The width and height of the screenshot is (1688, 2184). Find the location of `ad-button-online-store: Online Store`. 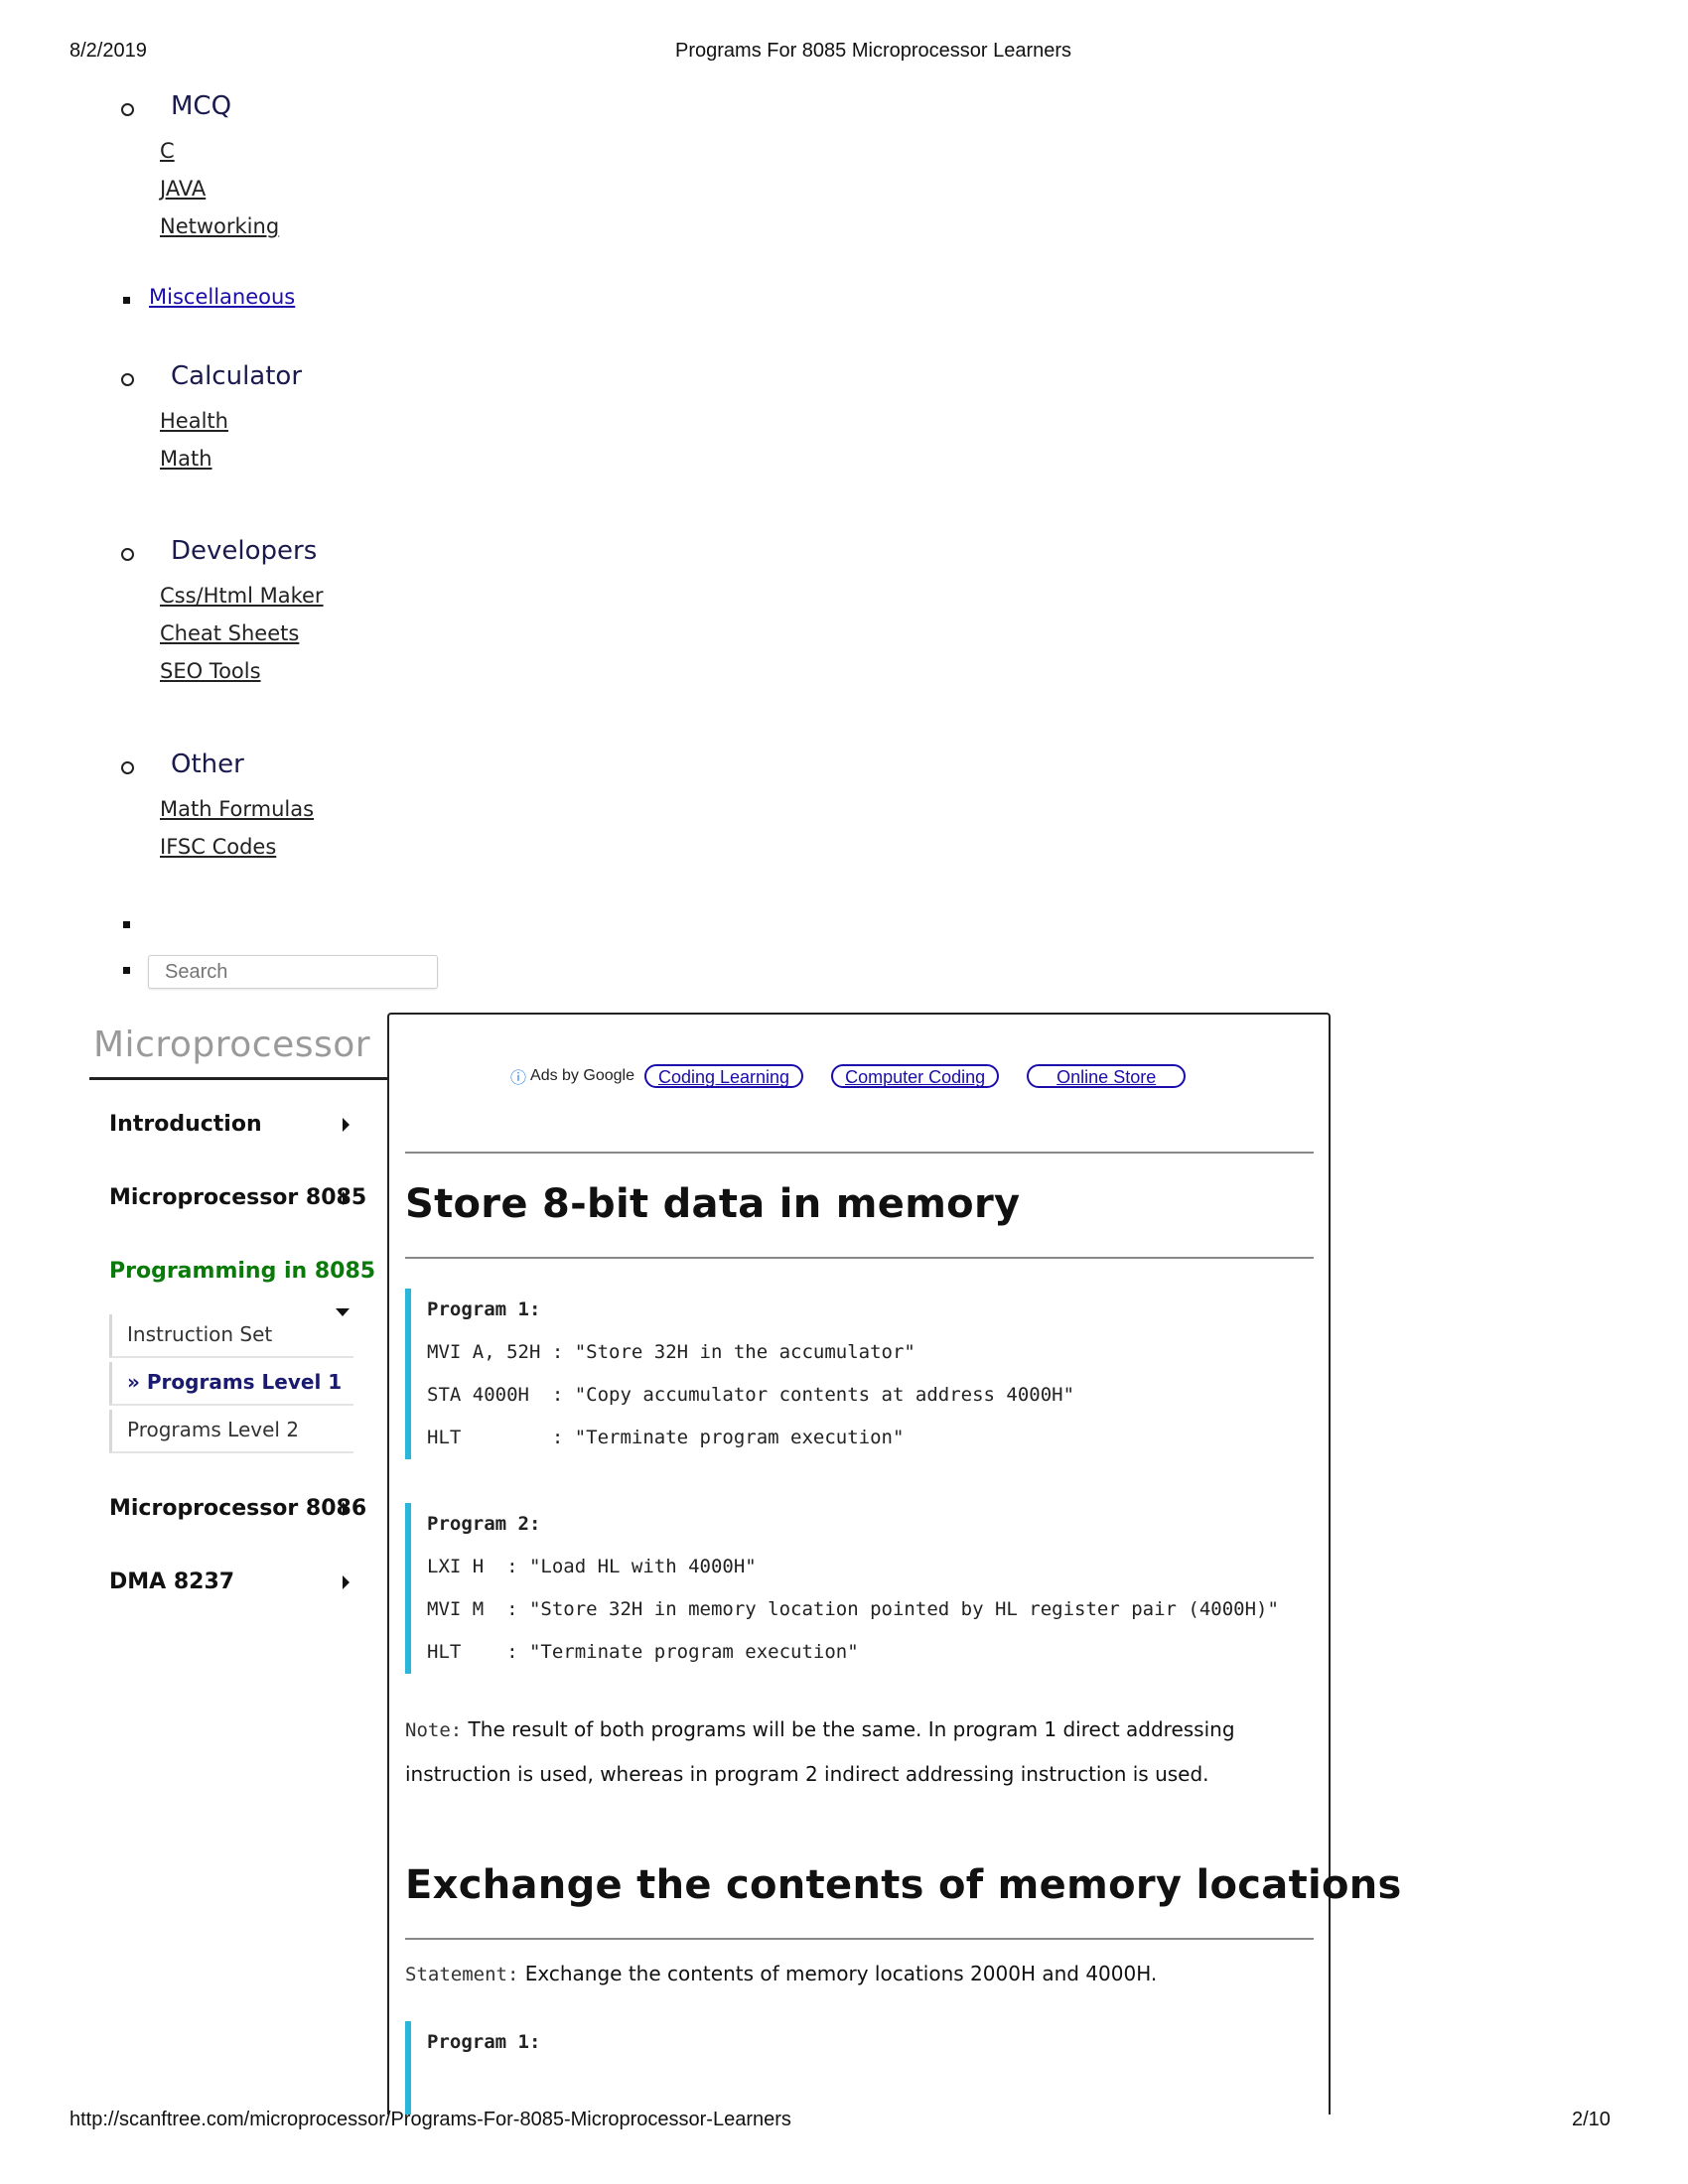

ad-button-online-store: Online Store is located at coordinates (1107, 1076).